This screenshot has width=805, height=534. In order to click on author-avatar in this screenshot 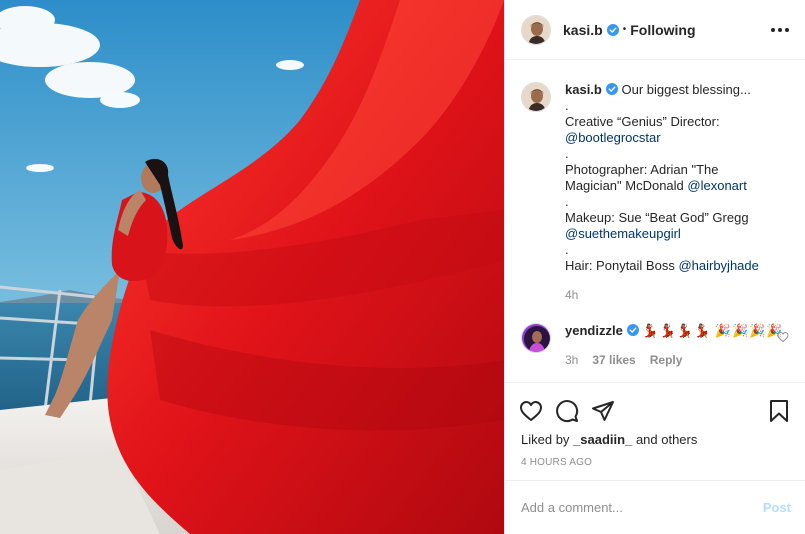, I will do `click(536, 29)`.